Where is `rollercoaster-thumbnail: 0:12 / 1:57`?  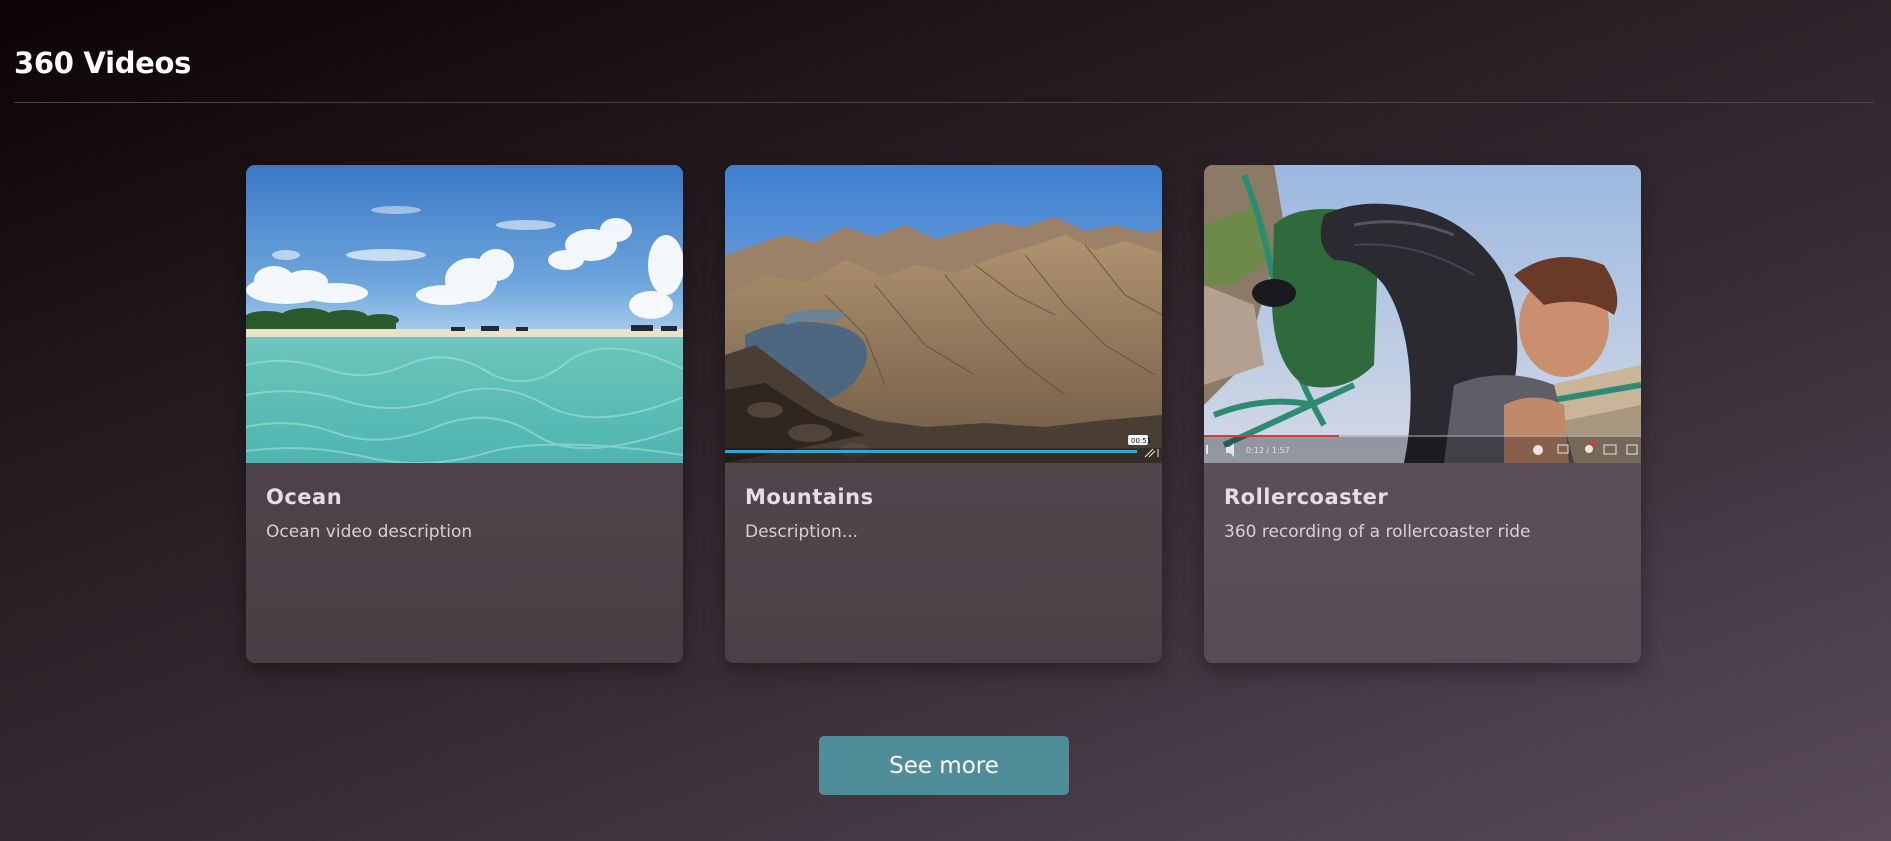 rollercoaster-thumbnail: 0:12 / 1:57 is located at coordinates (1422, 314).